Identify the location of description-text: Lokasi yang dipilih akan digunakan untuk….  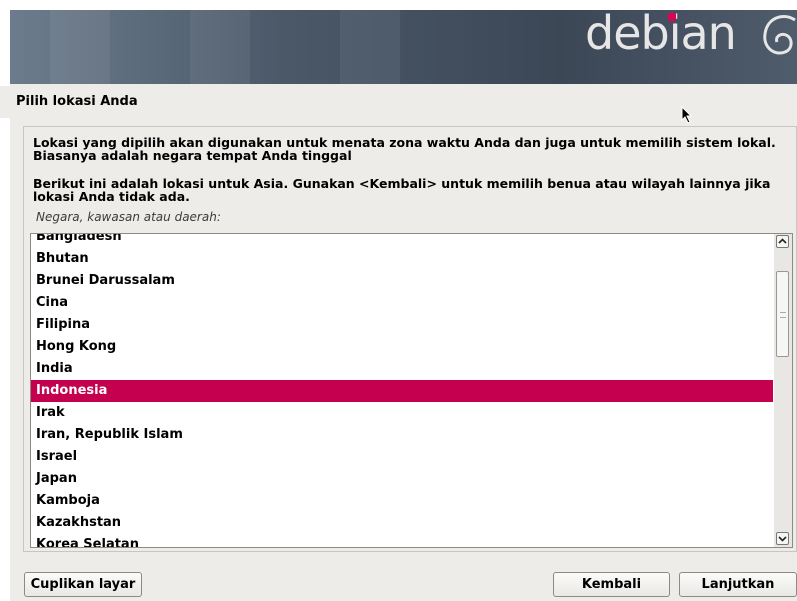
(404, 149).